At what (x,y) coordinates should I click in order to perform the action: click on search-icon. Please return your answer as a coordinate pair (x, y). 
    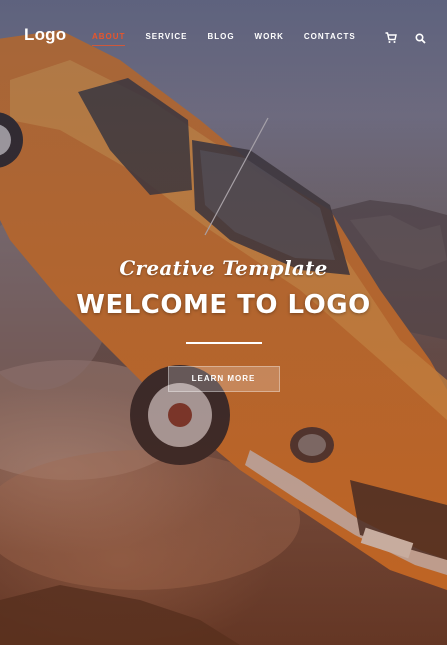
    Looking at the image, I should click on (422, 36).